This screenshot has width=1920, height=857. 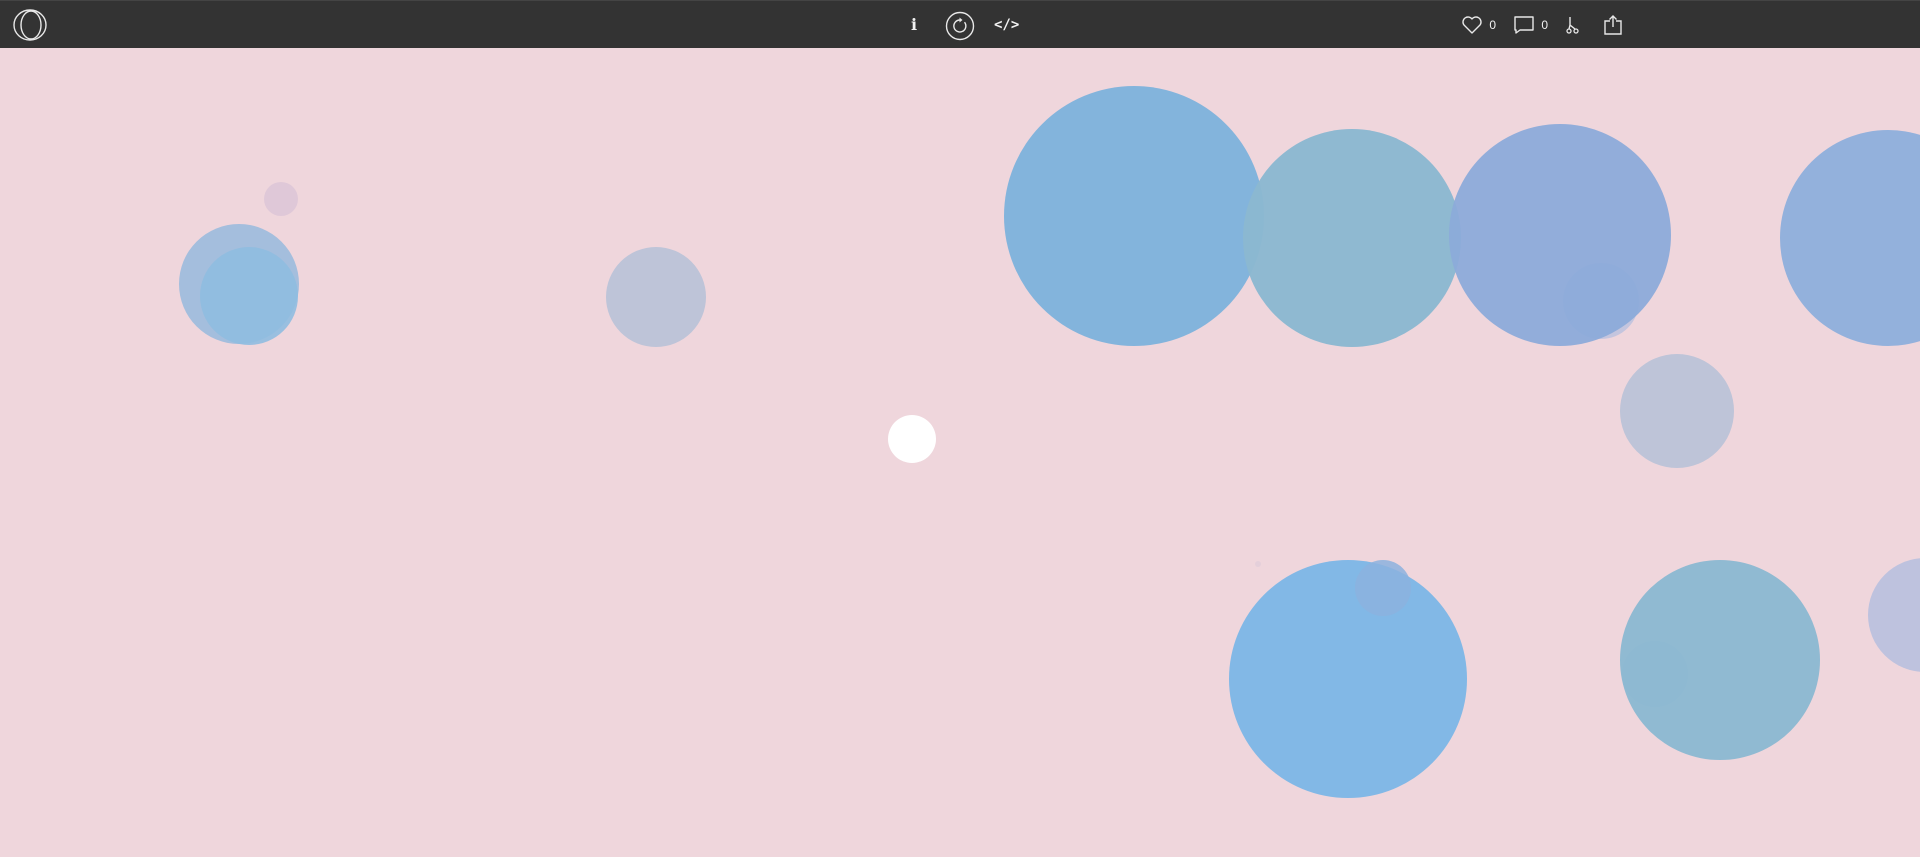 I want to click on like-button: 0, so click(x=1478, y=25).